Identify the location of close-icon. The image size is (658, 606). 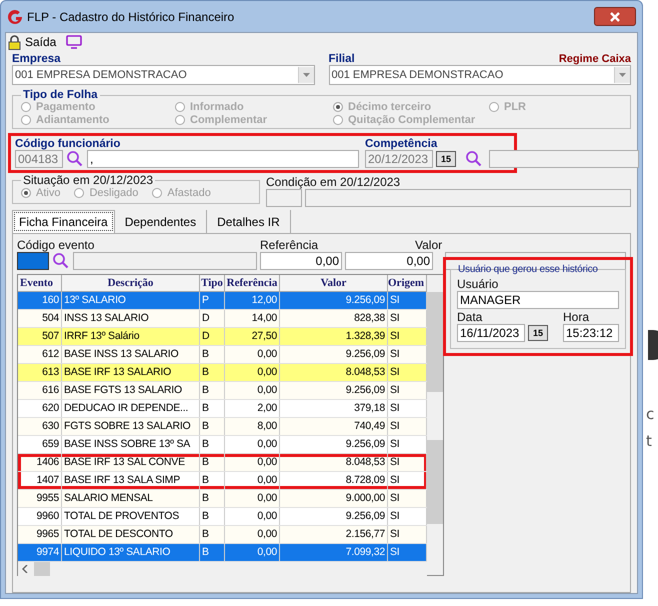
(615, 17).